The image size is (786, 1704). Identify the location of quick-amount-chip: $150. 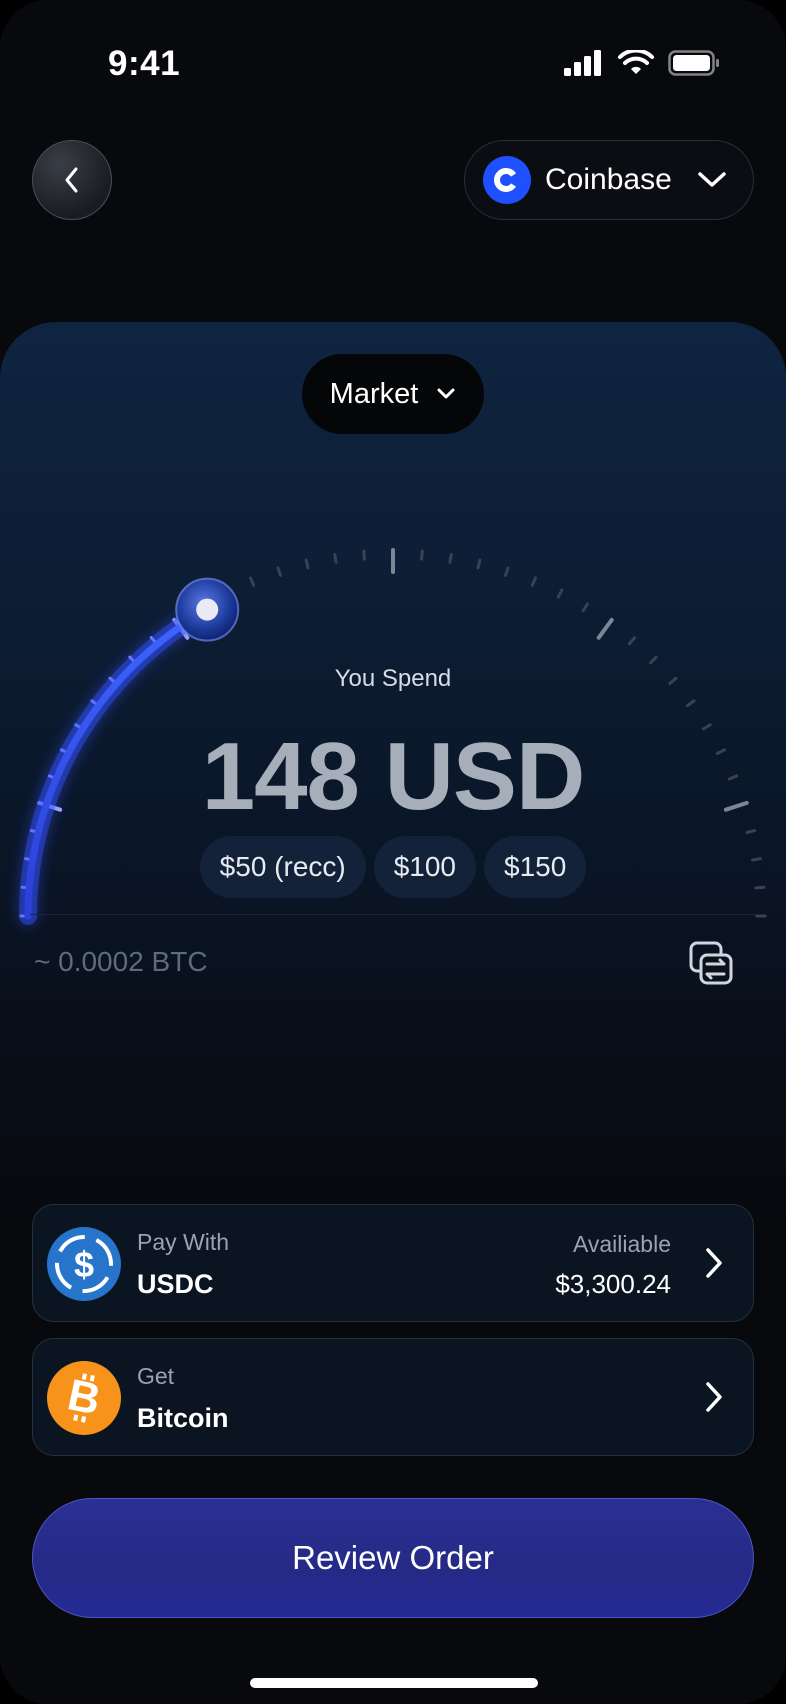
(535, 867).